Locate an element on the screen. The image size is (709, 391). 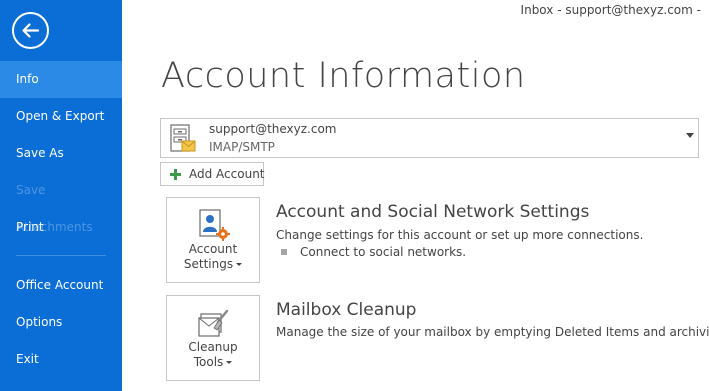
back-button is located at coordinates (30, 30).